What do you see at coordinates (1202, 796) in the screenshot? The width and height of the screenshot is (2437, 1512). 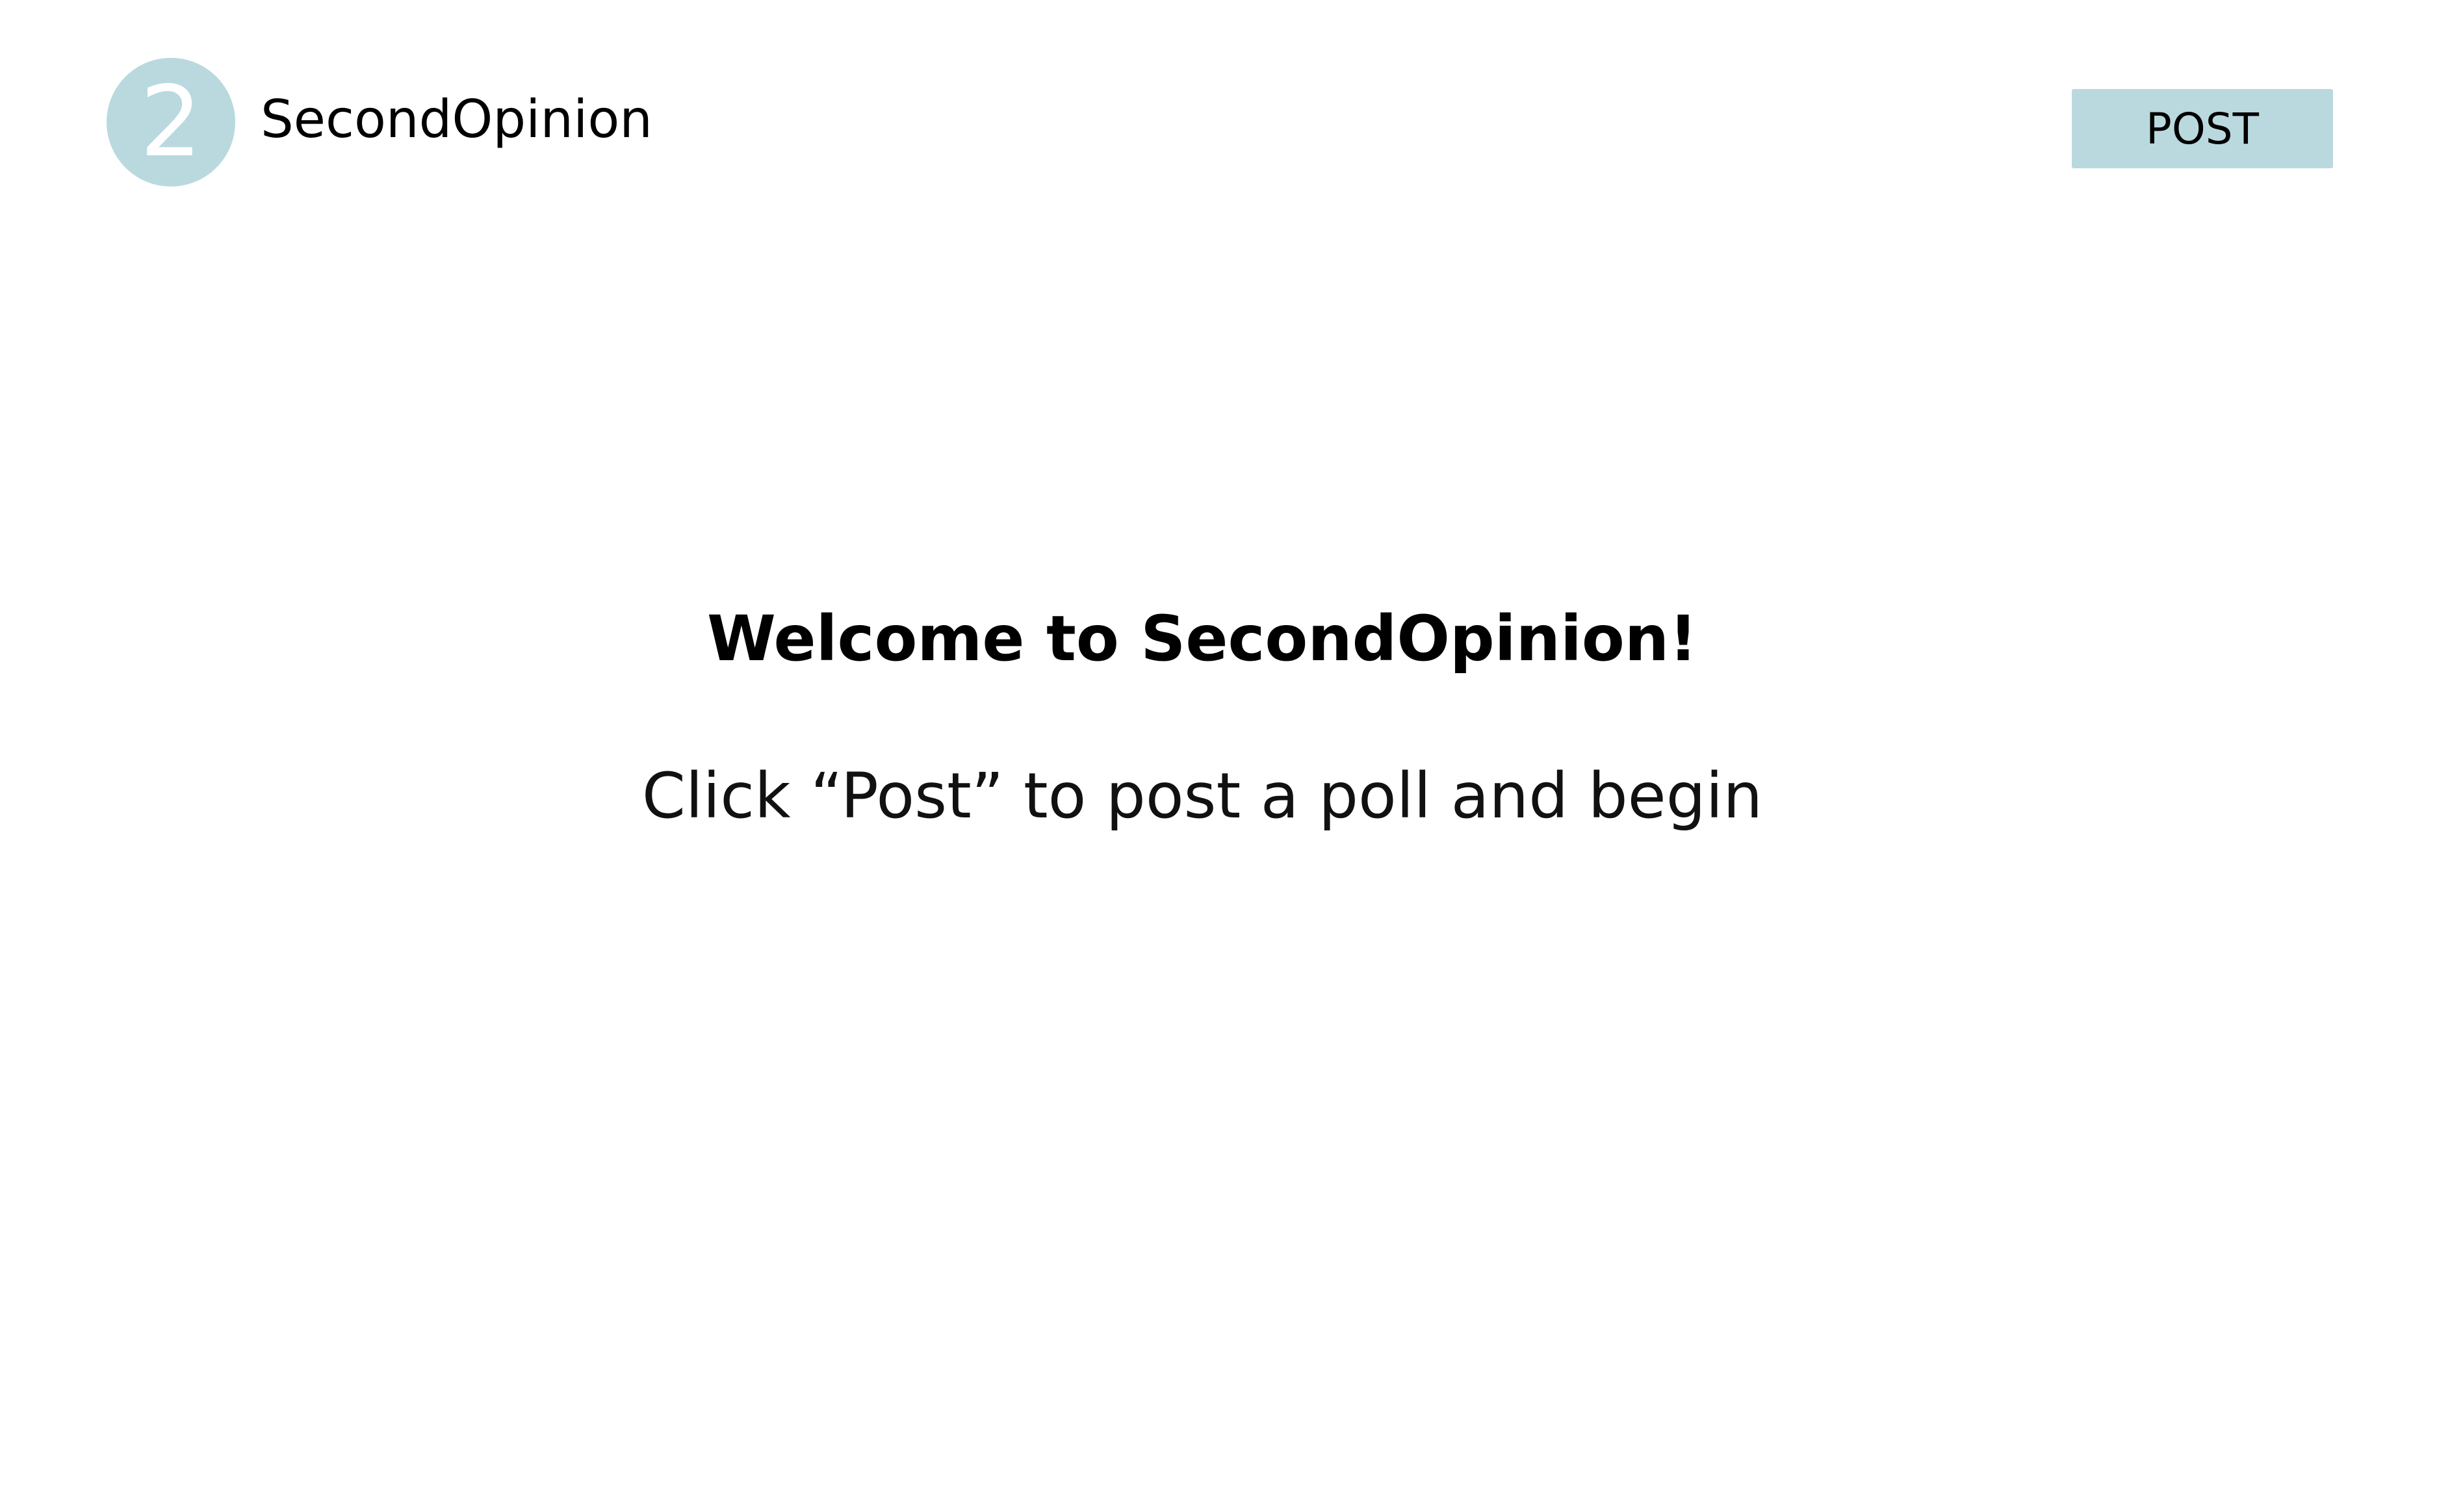 I see `instruction-text: Click “Post” to post a poll and begin` at bounding box center [1202, 796].